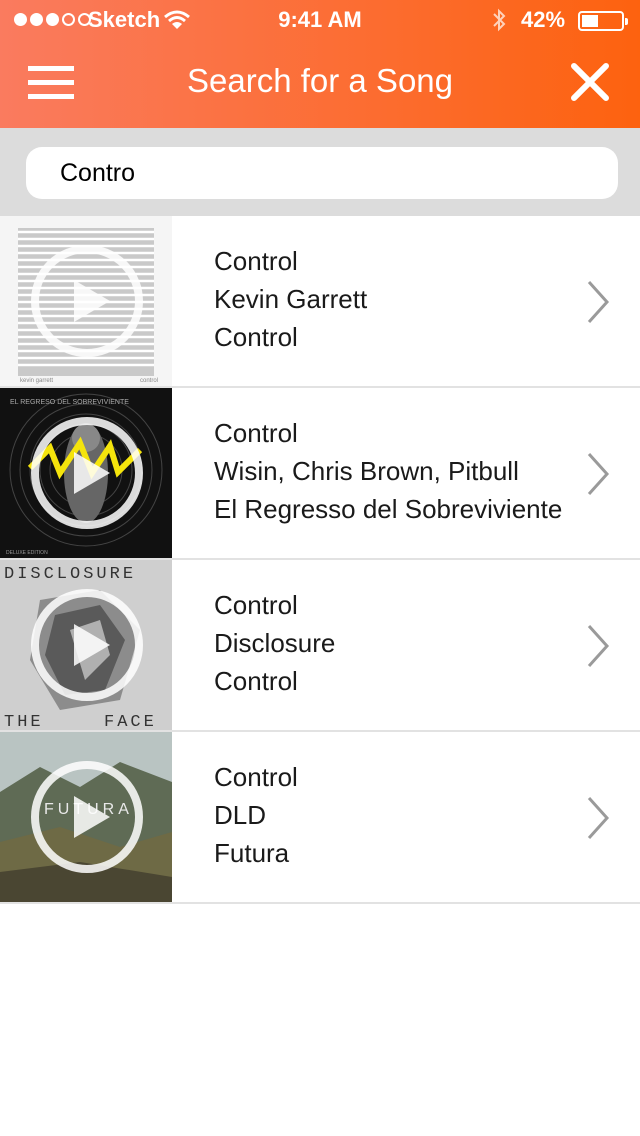 This screenshot has height=1136, width=640. Describe the element at coordinates (543, 19) in the screenshot. I see `battery-percentage: 42%` at that location.